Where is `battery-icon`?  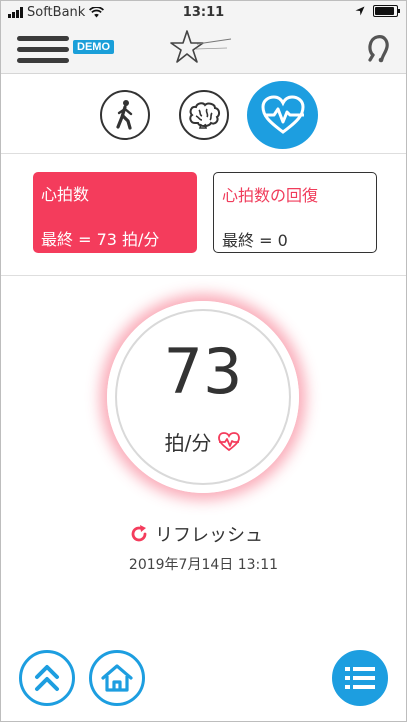 battery-icon is located at coordinates (386, 11).